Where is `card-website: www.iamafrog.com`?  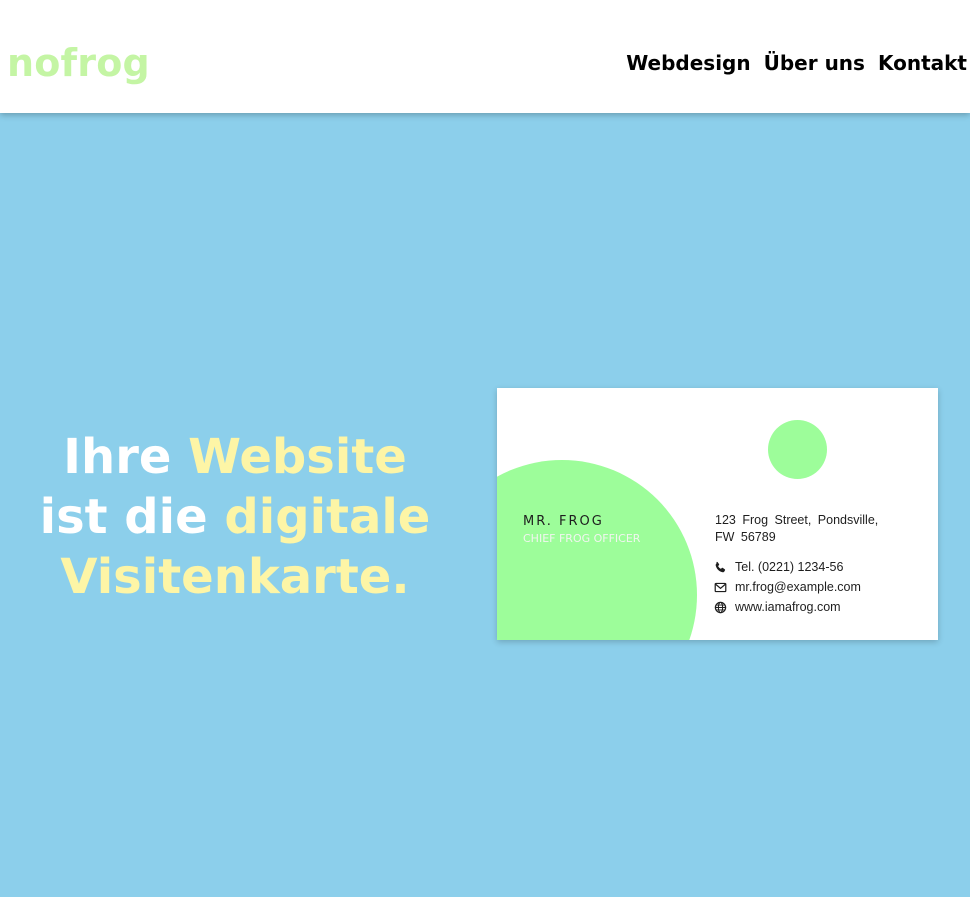
card-website: www.iamafrog.com is located at coordinates (788, 607).